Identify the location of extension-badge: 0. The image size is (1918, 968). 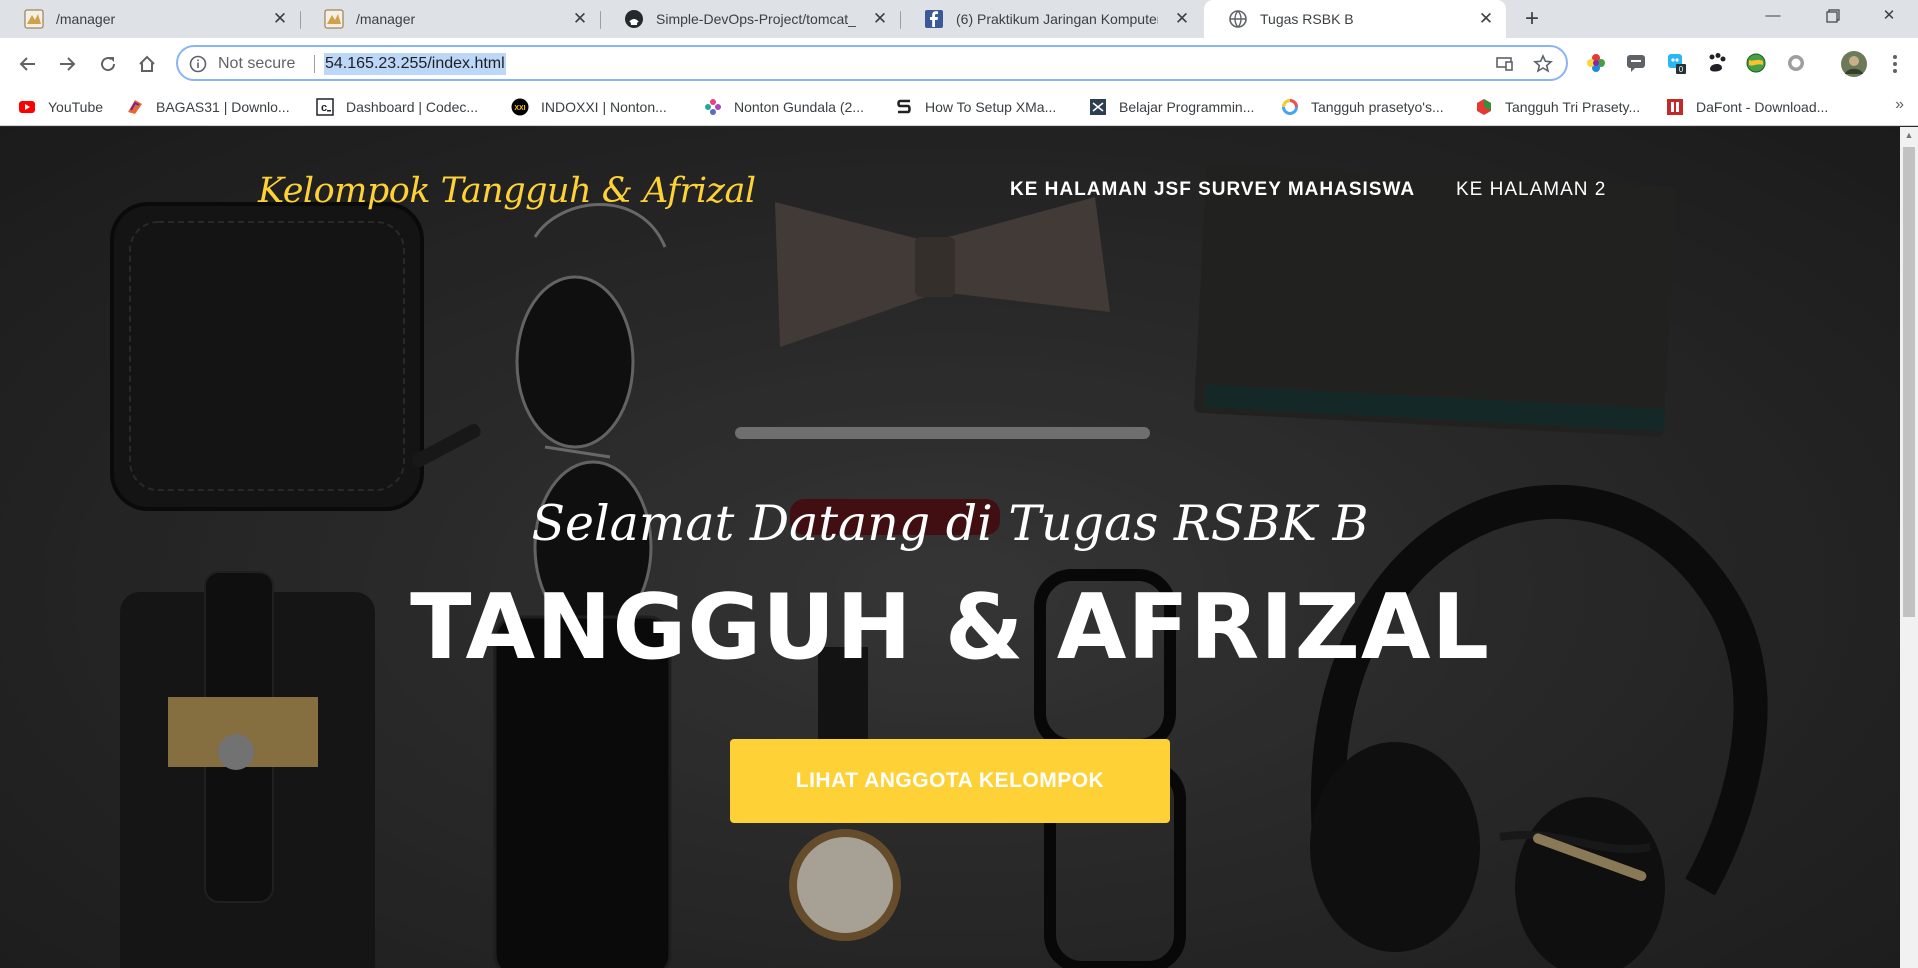
(1681, 69).